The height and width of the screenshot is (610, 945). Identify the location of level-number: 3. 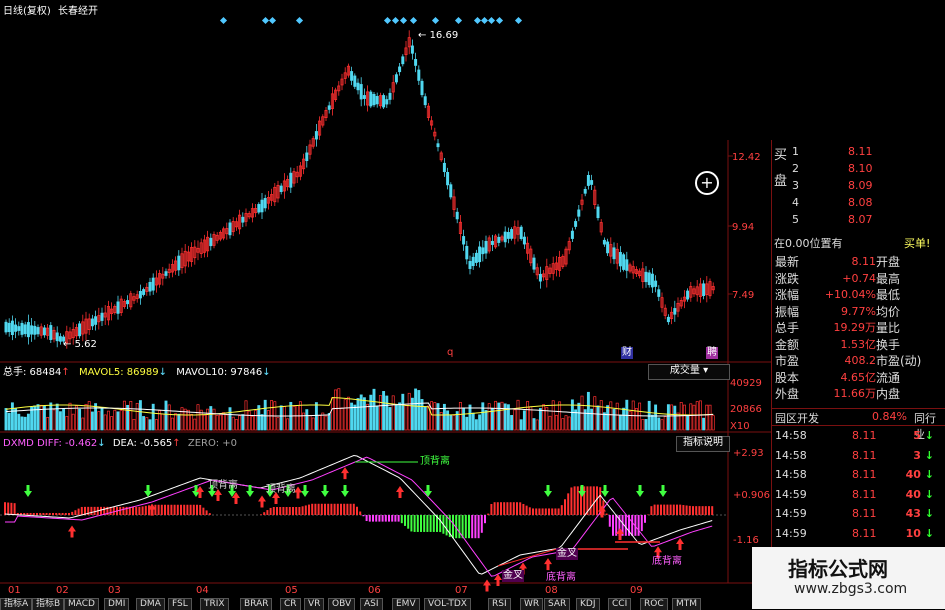
(795, 185).